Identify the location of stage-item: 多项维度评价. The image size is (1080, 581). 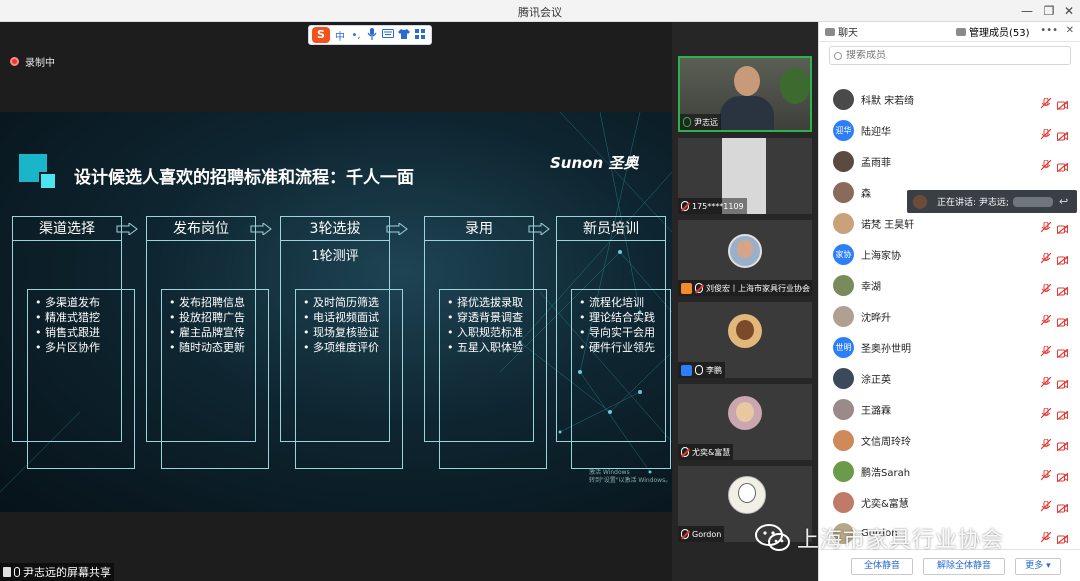
(341, 347).